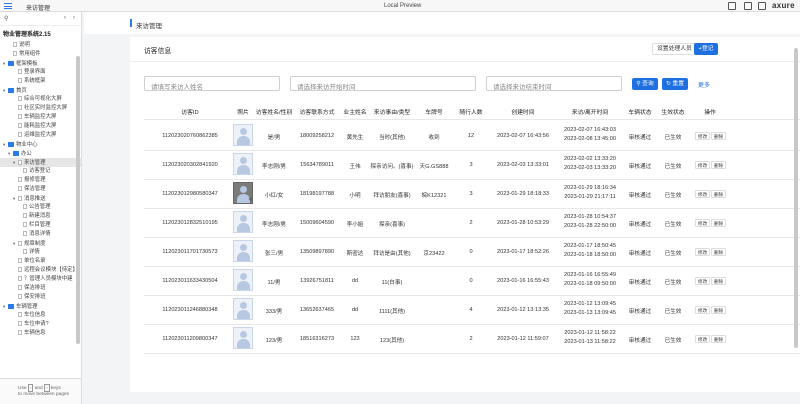 The width and height of the screenshot is (800, 404). Describe the element at coordinates (40, 207) in the screenshot. I see `sidebar-item-18: 公告管理` at that location.